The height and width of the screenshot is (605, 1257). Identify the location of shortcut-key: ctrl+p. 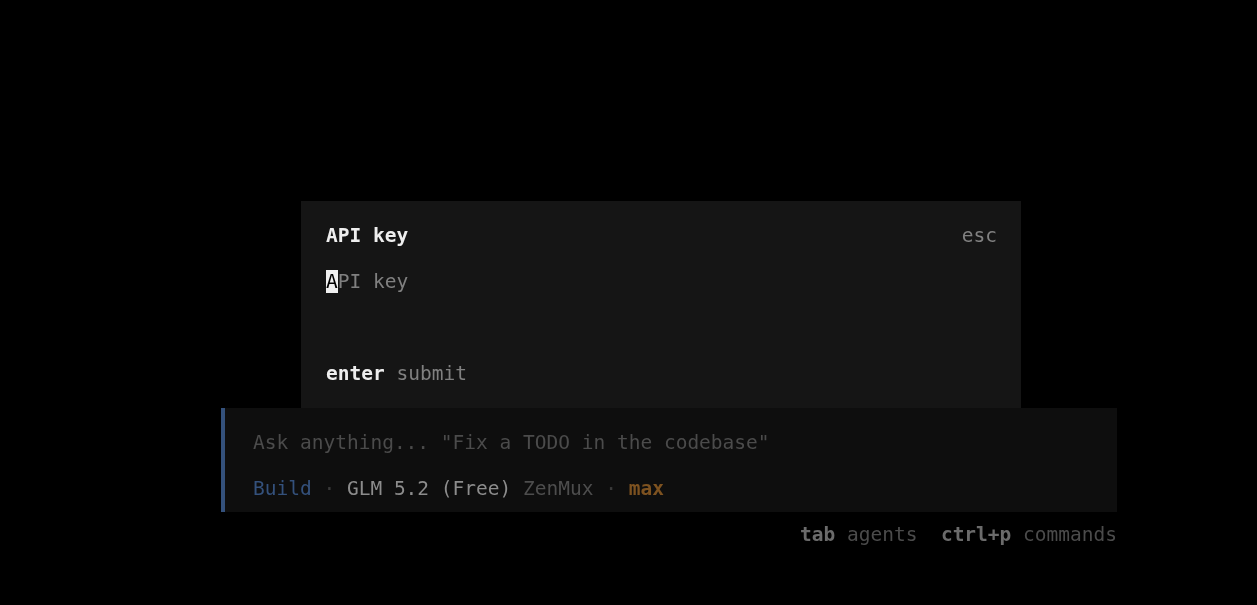
(976, 534).